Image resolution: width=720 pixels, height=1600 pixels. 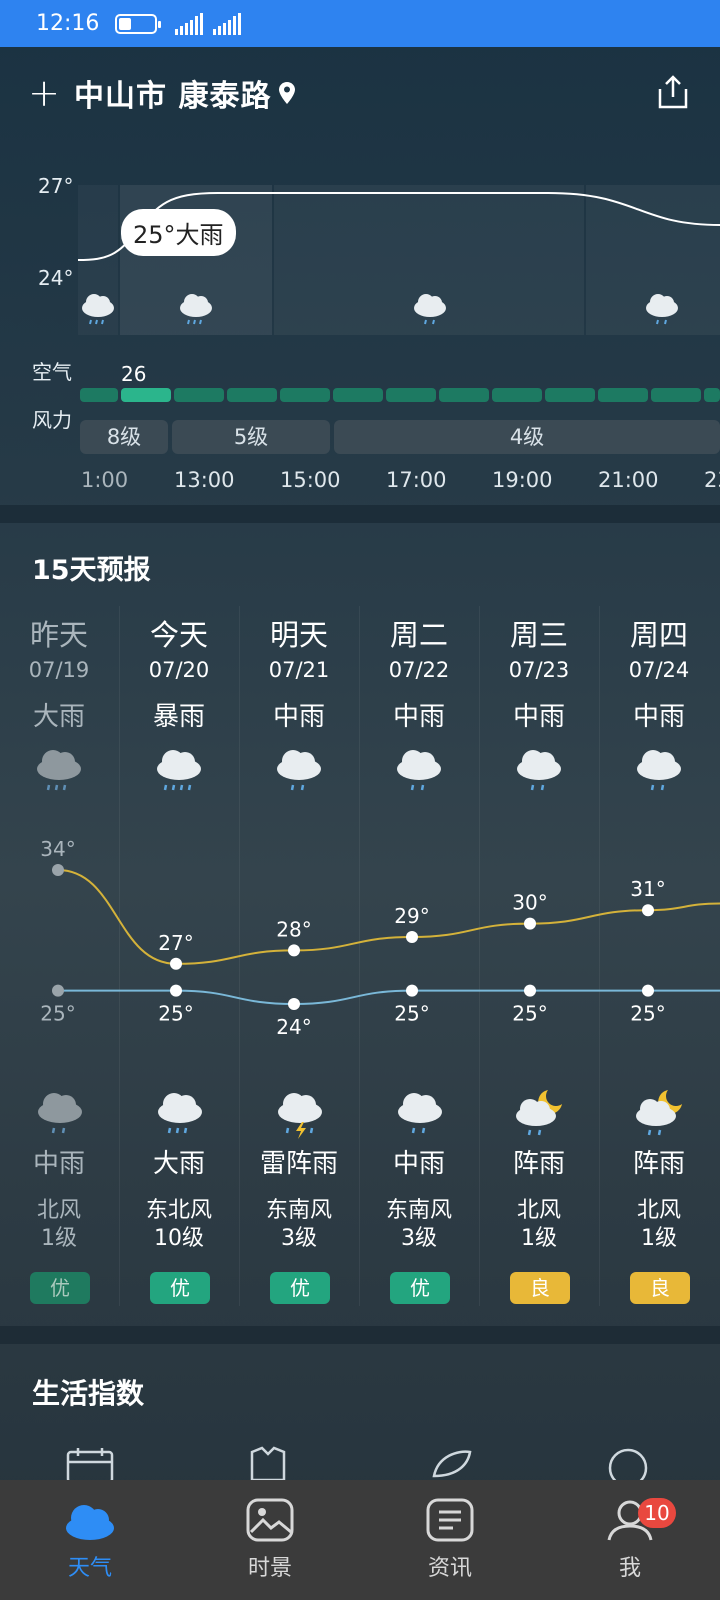 I want to click on day-date: 07/19, so click(x=59, y=670).